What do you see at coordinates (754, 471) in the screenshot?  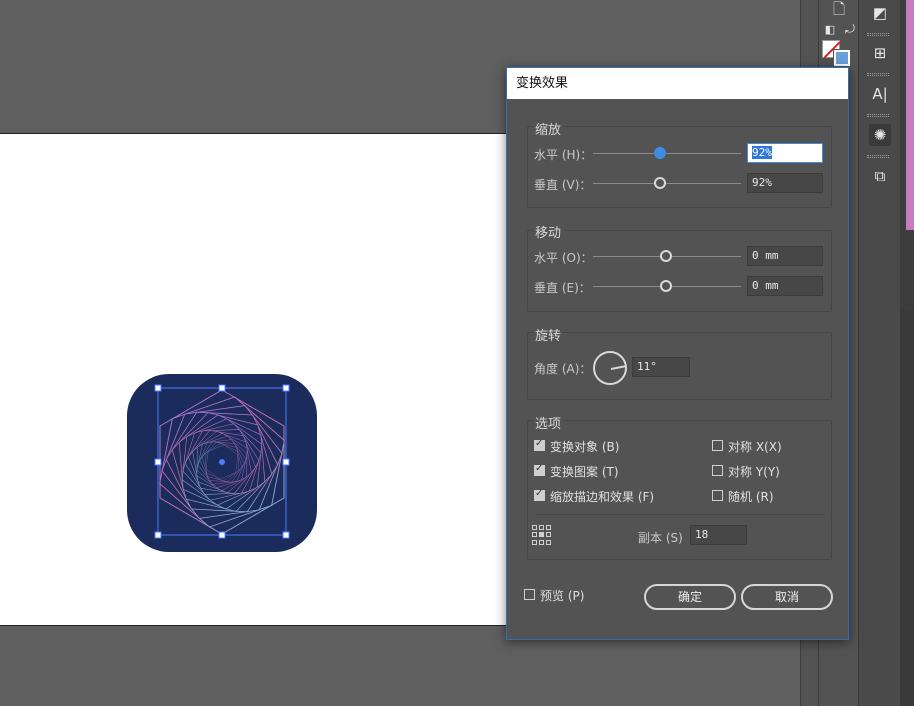 I see `reflect-y-label: 对称 Y(Y)` at bounding box center [754, 471].